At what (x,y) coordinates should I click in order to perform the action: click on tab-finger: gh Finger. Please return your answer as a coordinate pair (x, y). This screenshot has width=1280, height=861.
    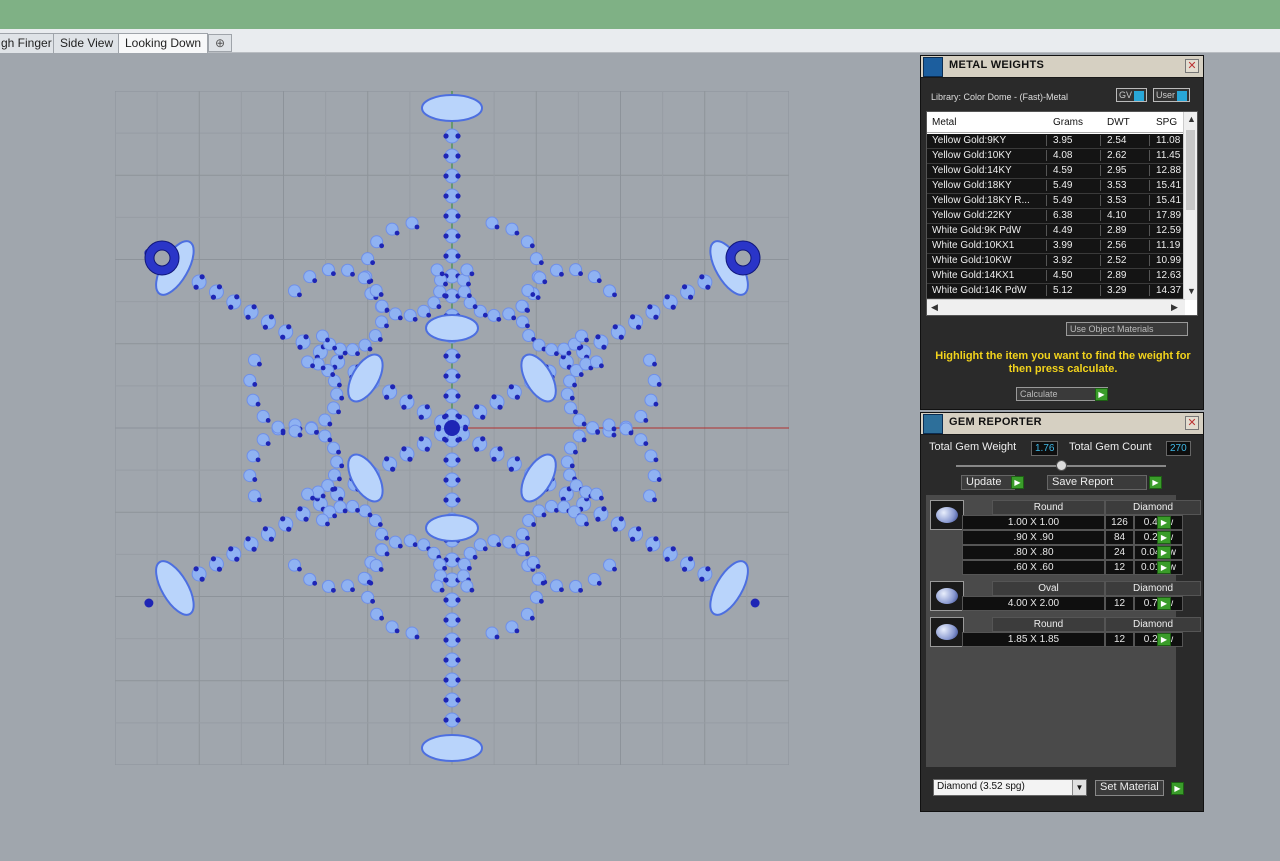
    Looking at the image, I should click on (29, 43).